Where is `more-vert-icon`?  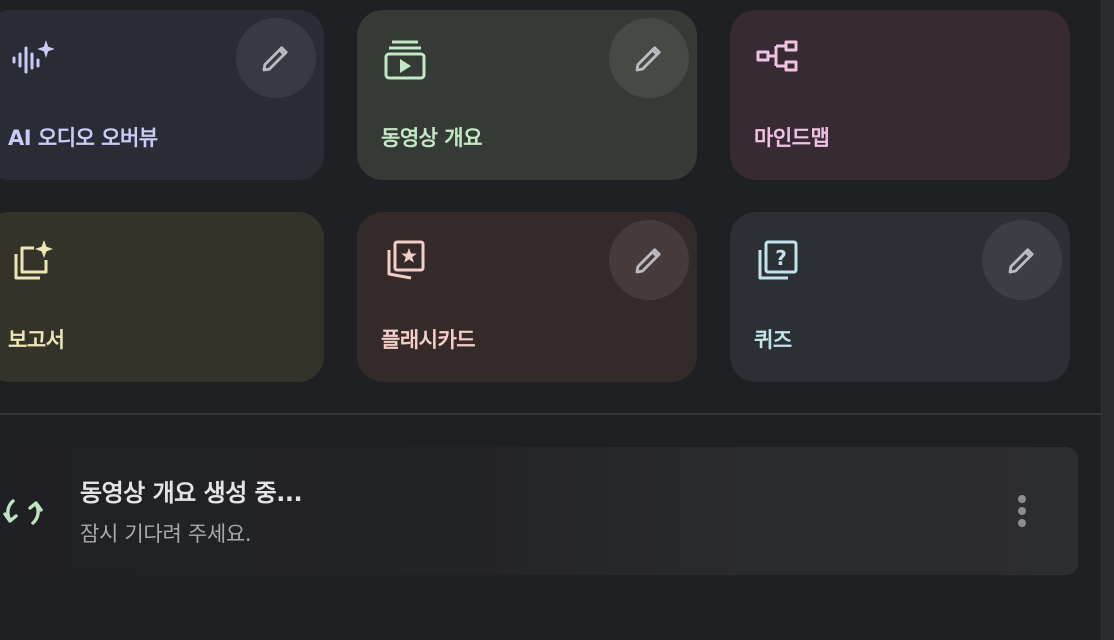 more-vert-icon is located at coordinates (1022, 499).